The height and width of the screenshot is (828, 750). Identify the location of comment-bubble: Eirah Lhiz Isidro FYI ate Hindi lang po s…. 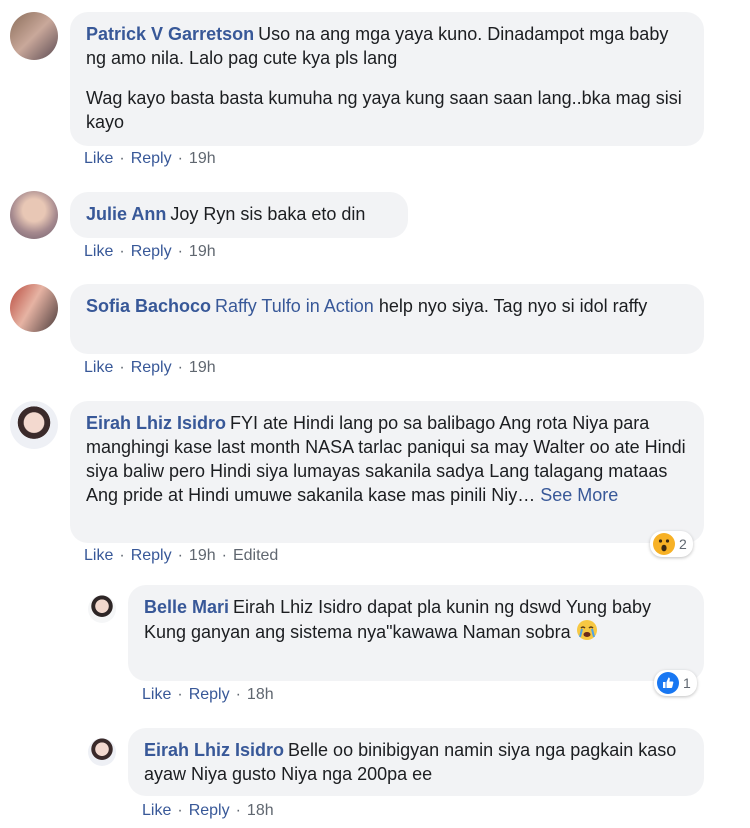
(387, 472).